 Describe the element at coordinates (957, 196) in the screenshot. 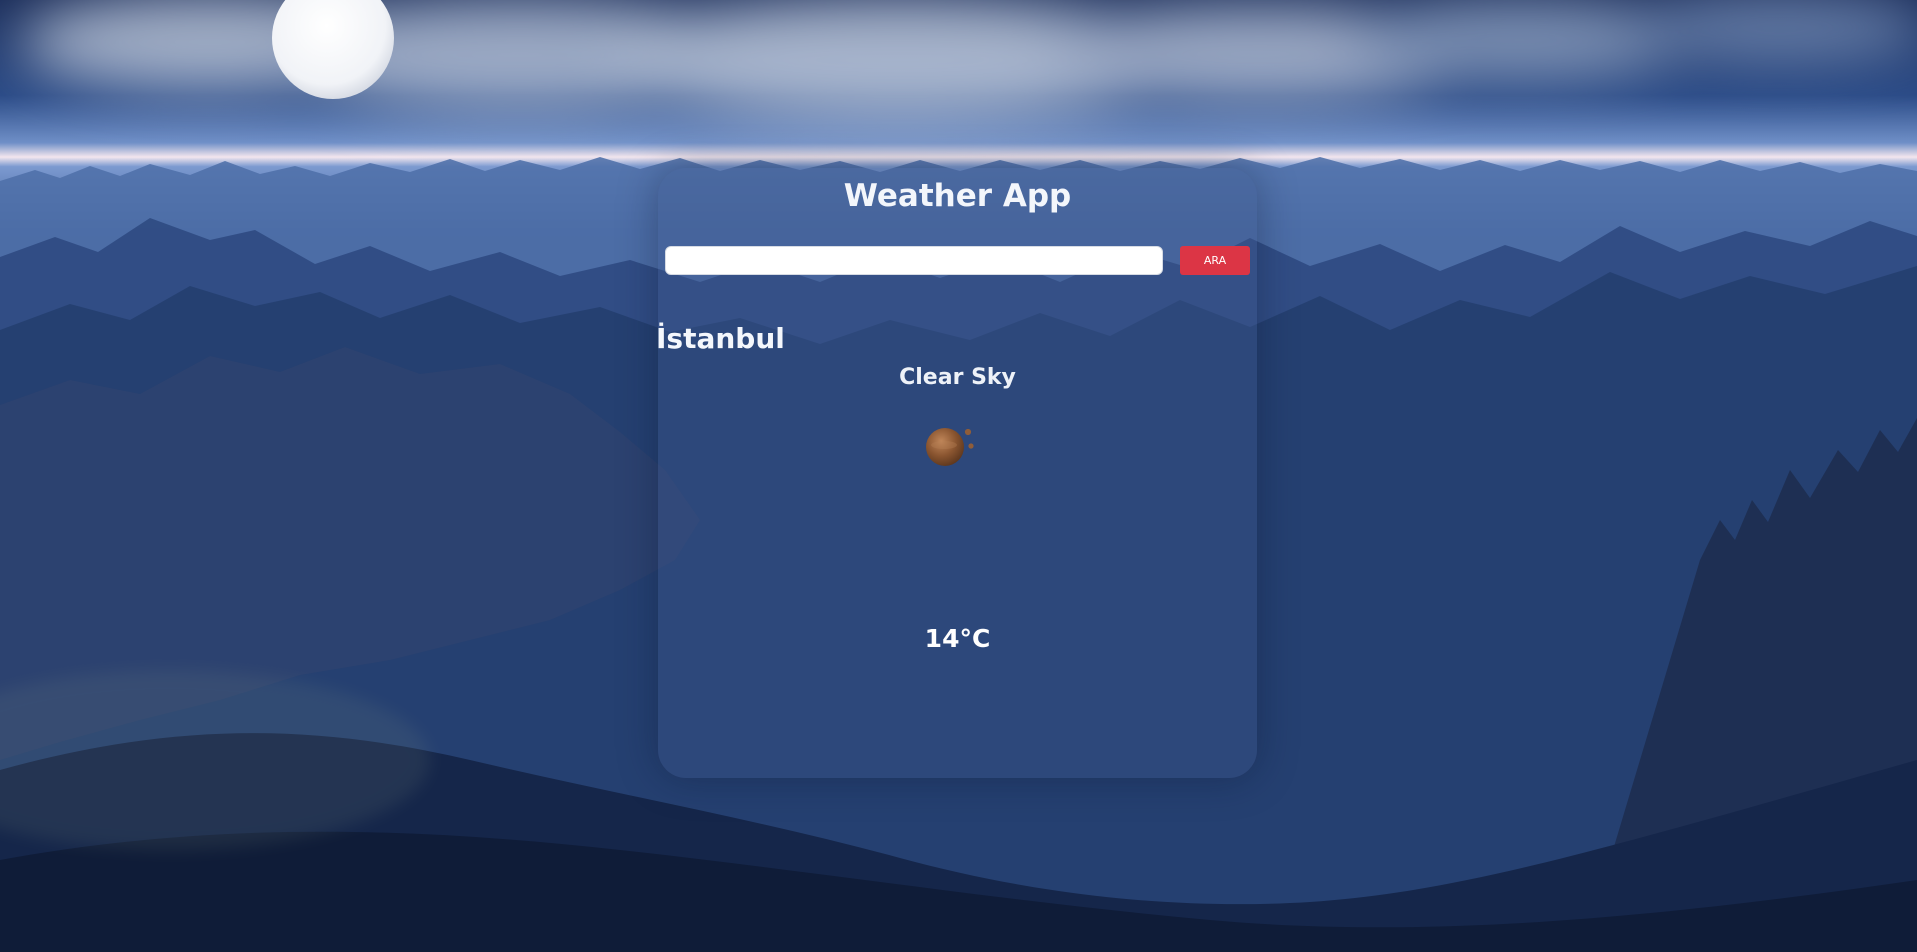

I see `app-title: Weather App` at that location.